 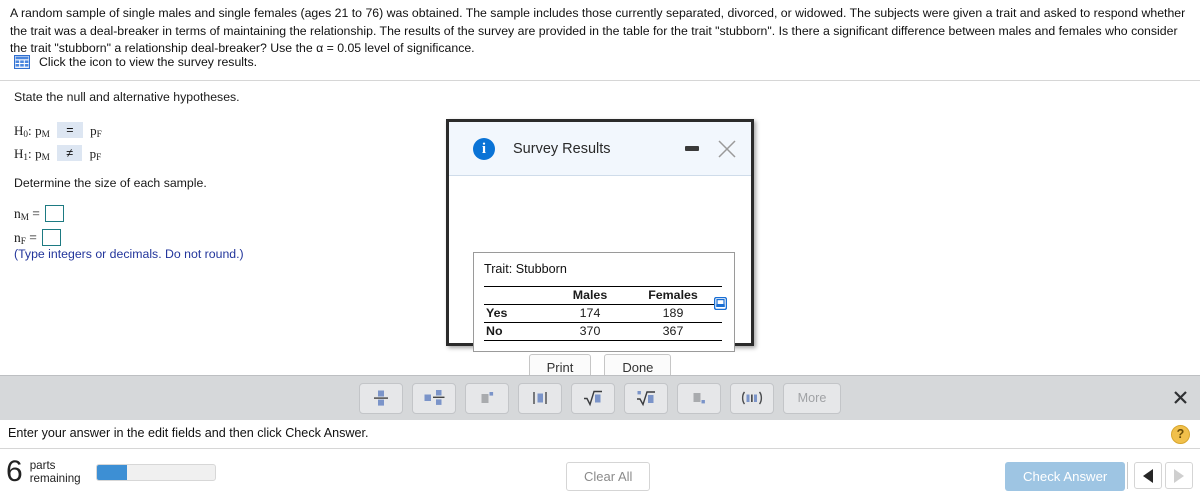 What do you see at coordinates (37, 237) in the screenshot?
I see `sample-size-row-females: nF =` at bounding box center [37, 237].